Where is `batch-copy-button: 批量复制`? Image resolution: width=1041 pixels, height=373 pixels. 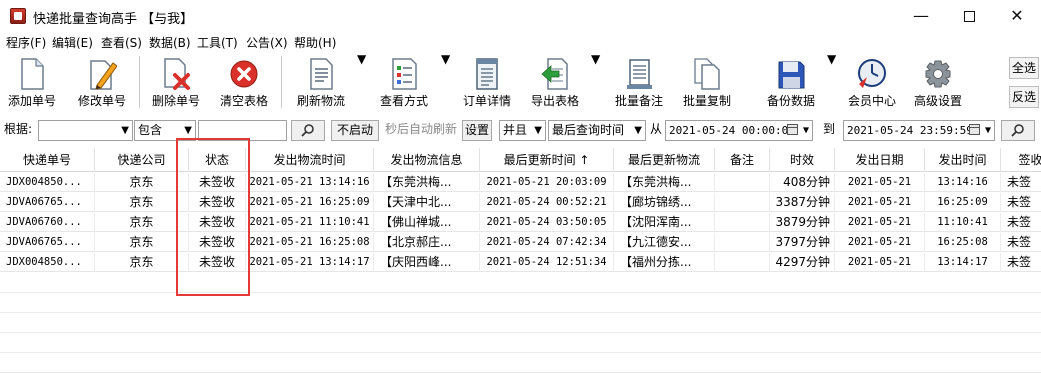 batch-copy-button: 批量复制 is located at coordinates (707, 82).